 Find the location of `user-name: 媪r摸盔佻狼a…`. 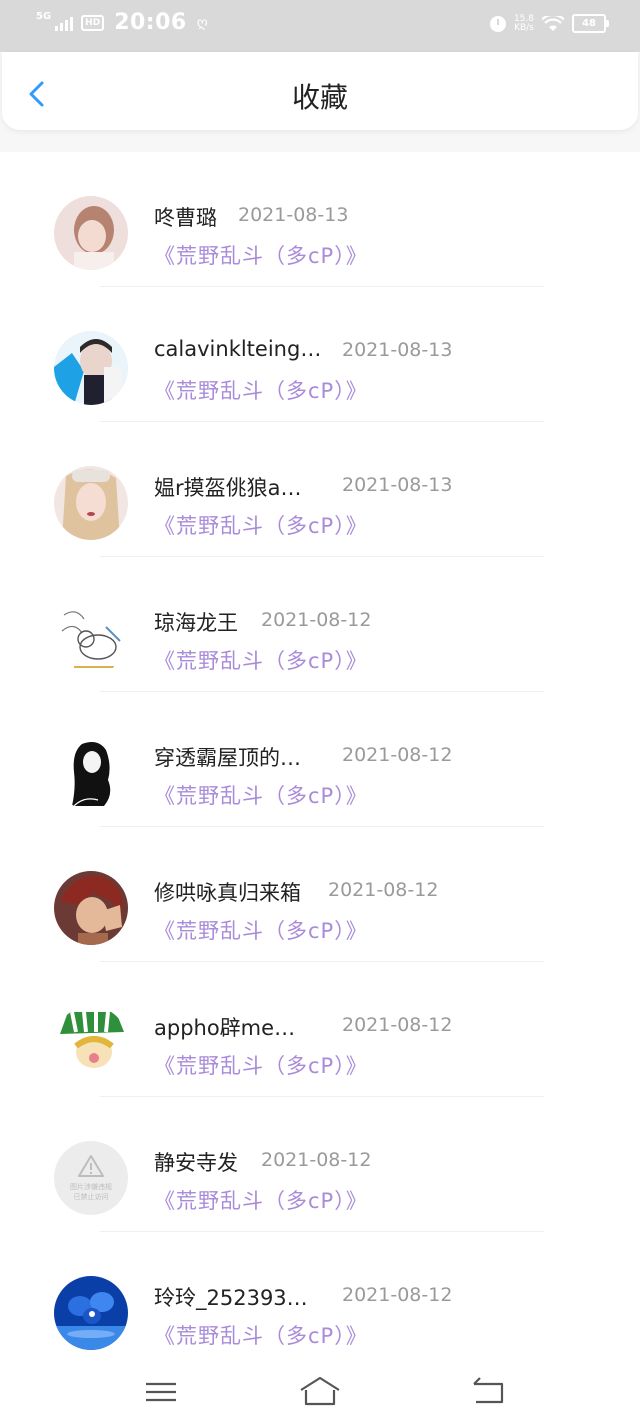

user-name: 媪r摸盔佻狼a… is located at coordinates (228, 488).